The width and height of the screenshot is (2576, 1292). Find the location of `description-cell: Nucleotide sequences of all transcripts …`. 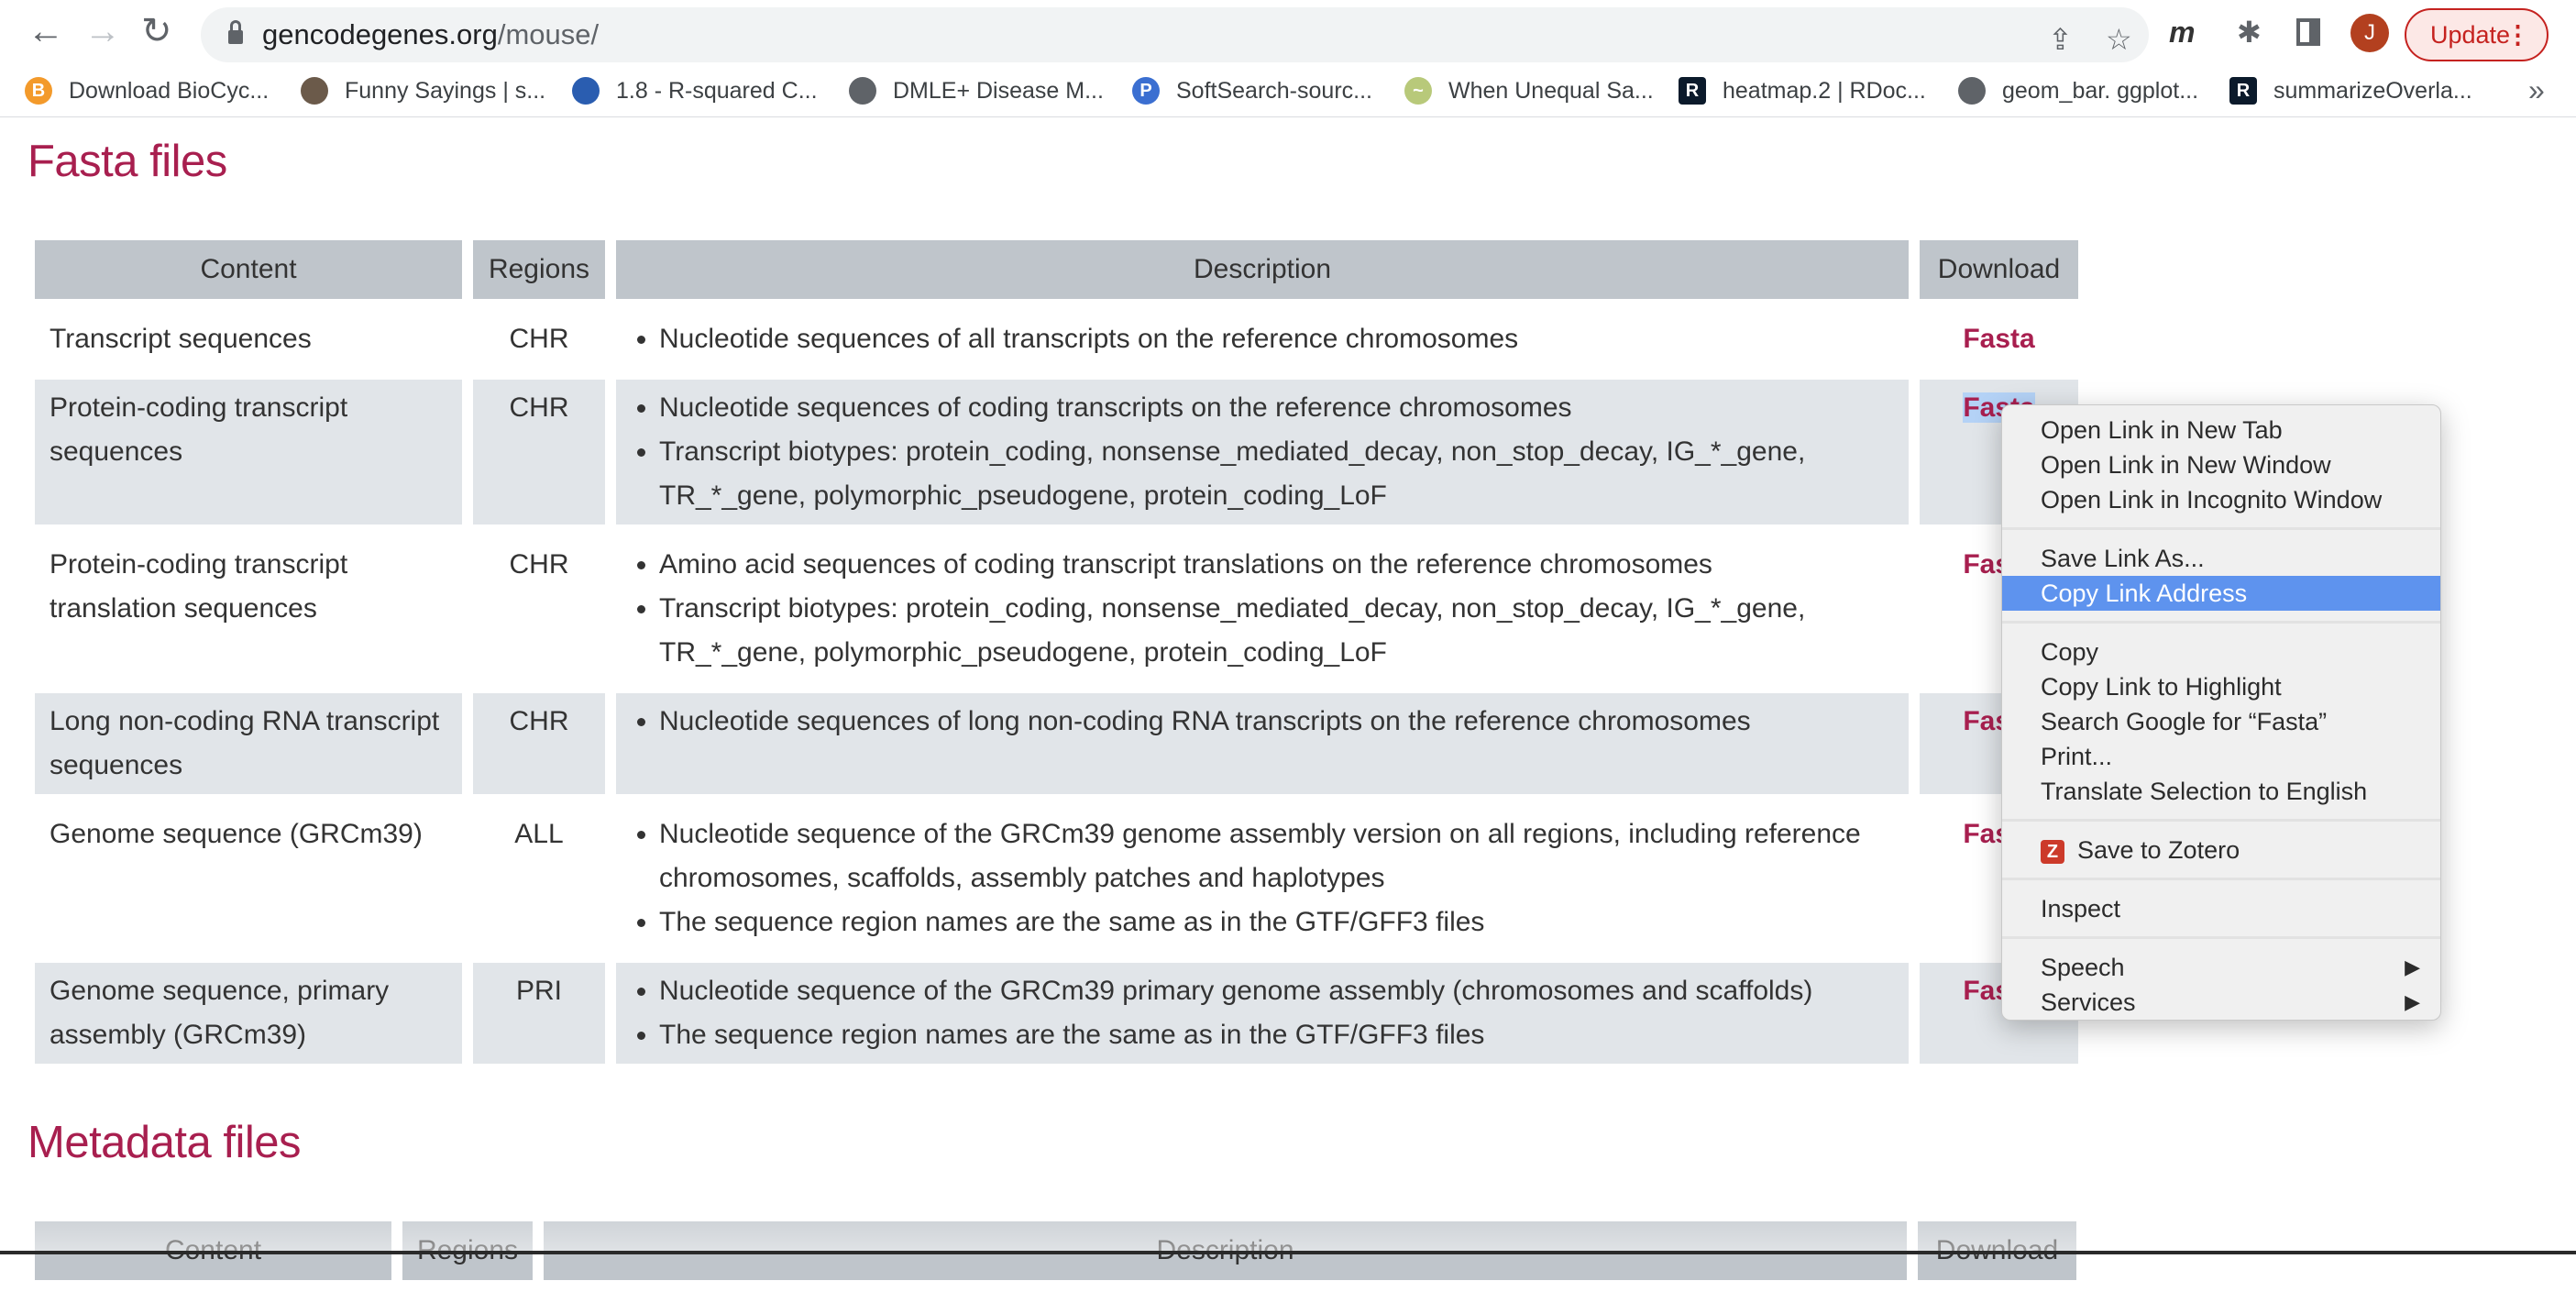

description-cell: Nucleotide sequences of all transcripts … is located at coordinates (1263, 339).